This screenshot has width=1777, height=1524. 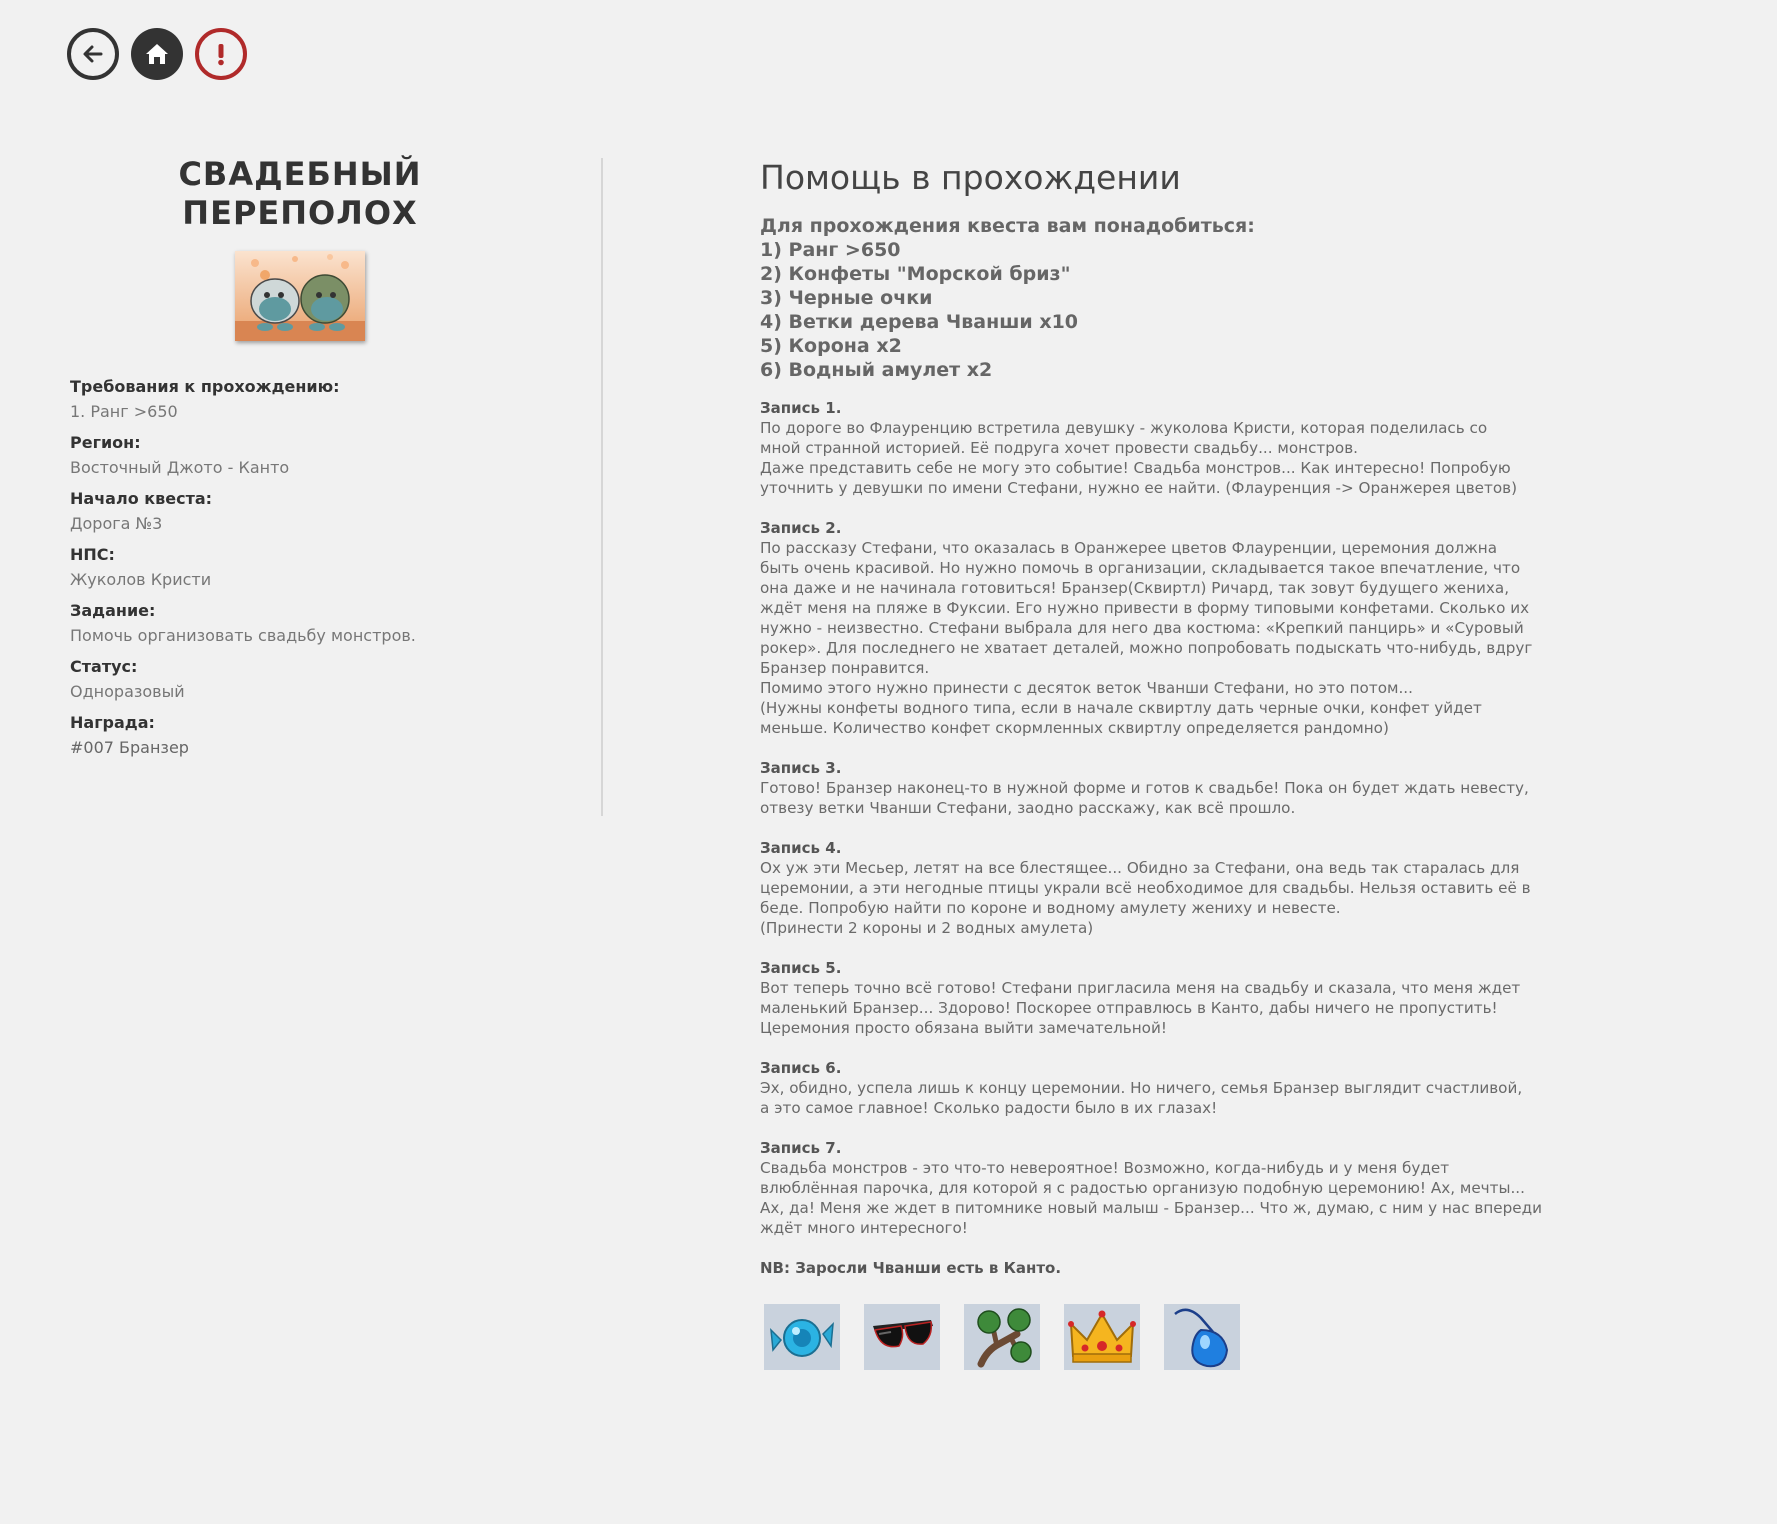 I want to click on required-items, so click(x=1167, y=1337).